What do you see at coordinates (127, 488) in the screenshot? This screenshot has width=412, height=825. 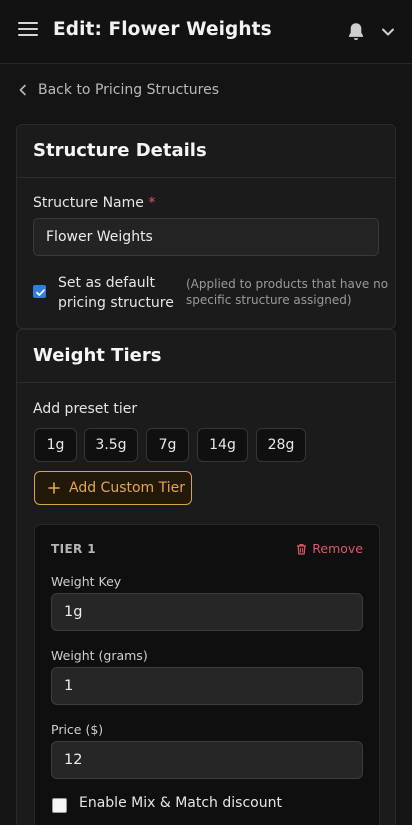 I see `add-custom-tier-label: Add Custom Tier` at bounding box center [127, 488].